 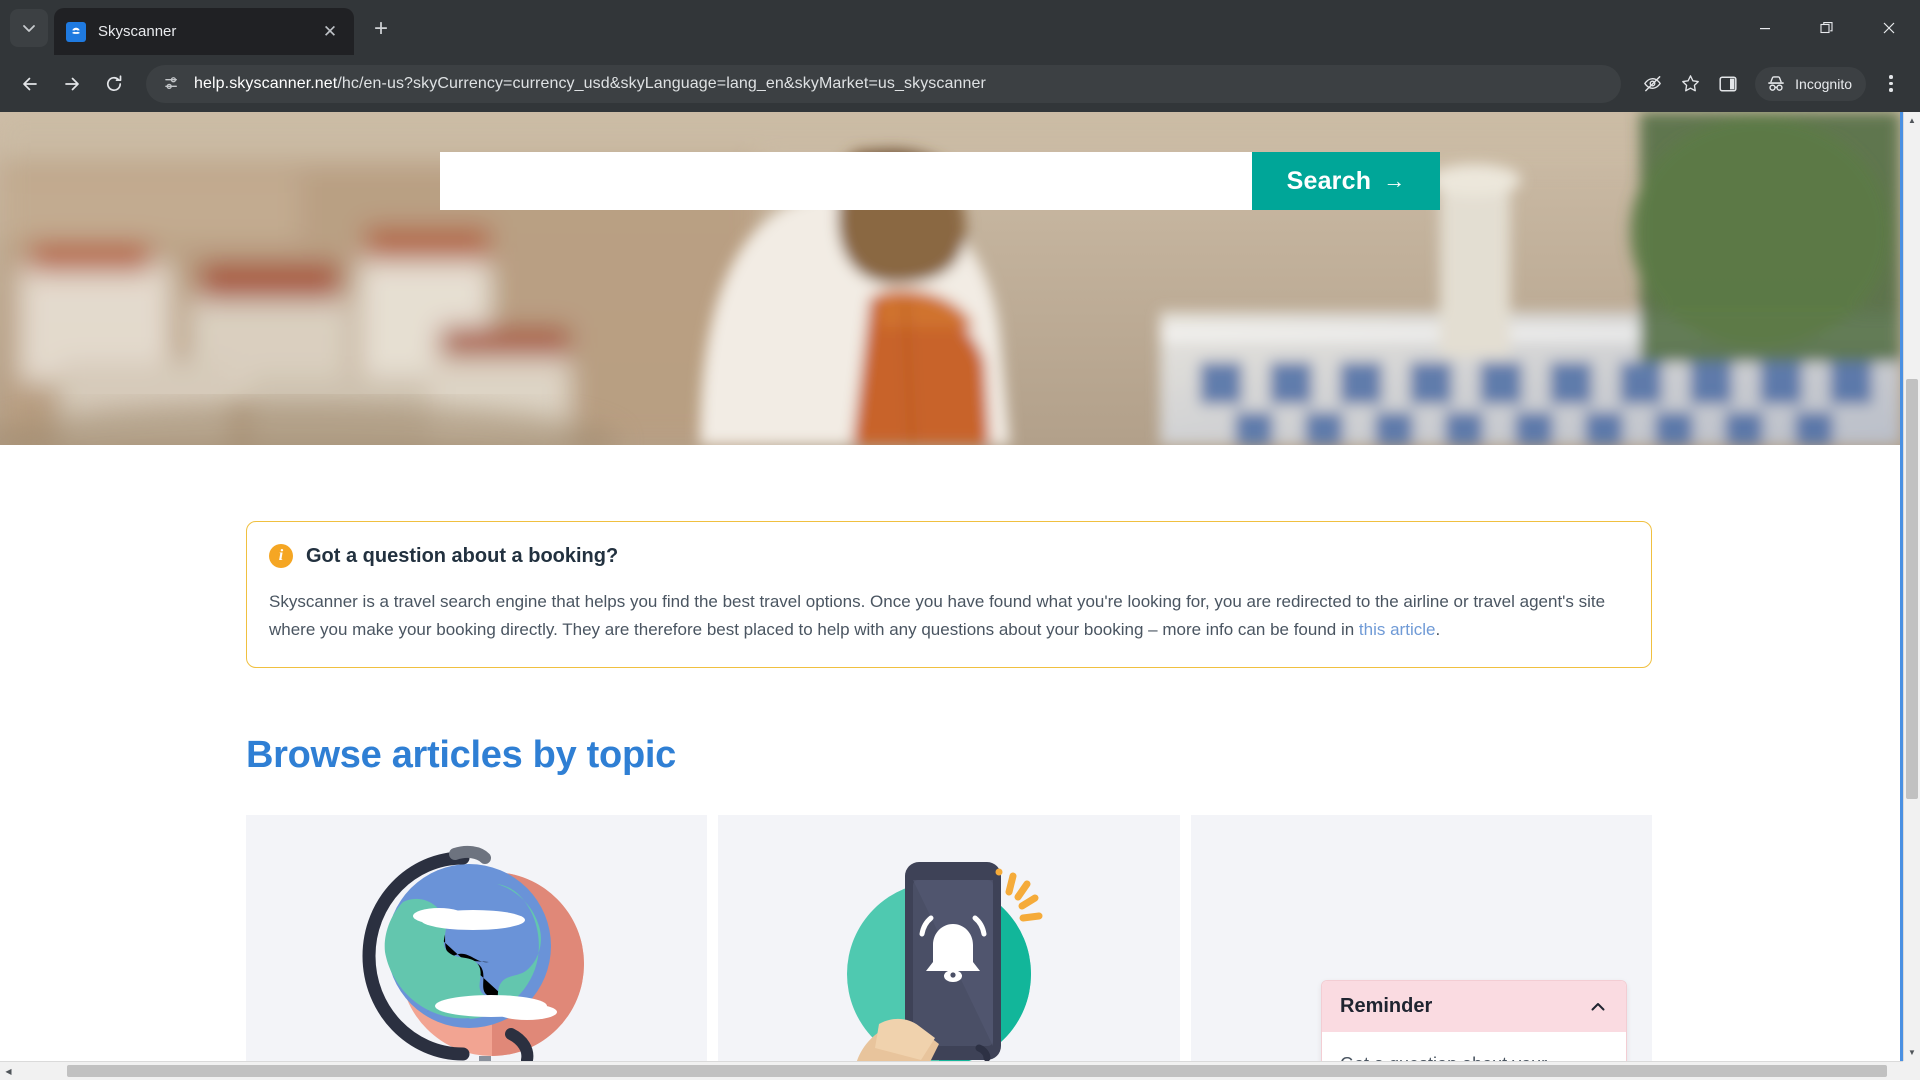 I want to click on back-button, so click(x=30, y=84).